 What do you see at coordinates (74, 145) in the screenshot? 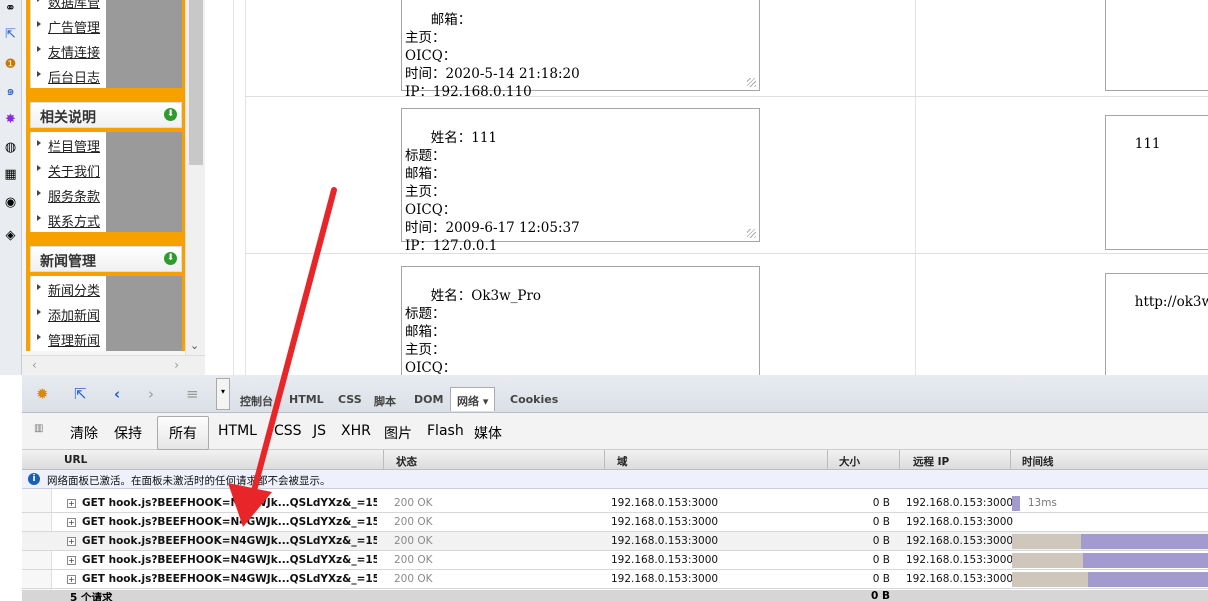
I see `sidebar-menu-label: 栏目管理` at bounding box center [74, 145].